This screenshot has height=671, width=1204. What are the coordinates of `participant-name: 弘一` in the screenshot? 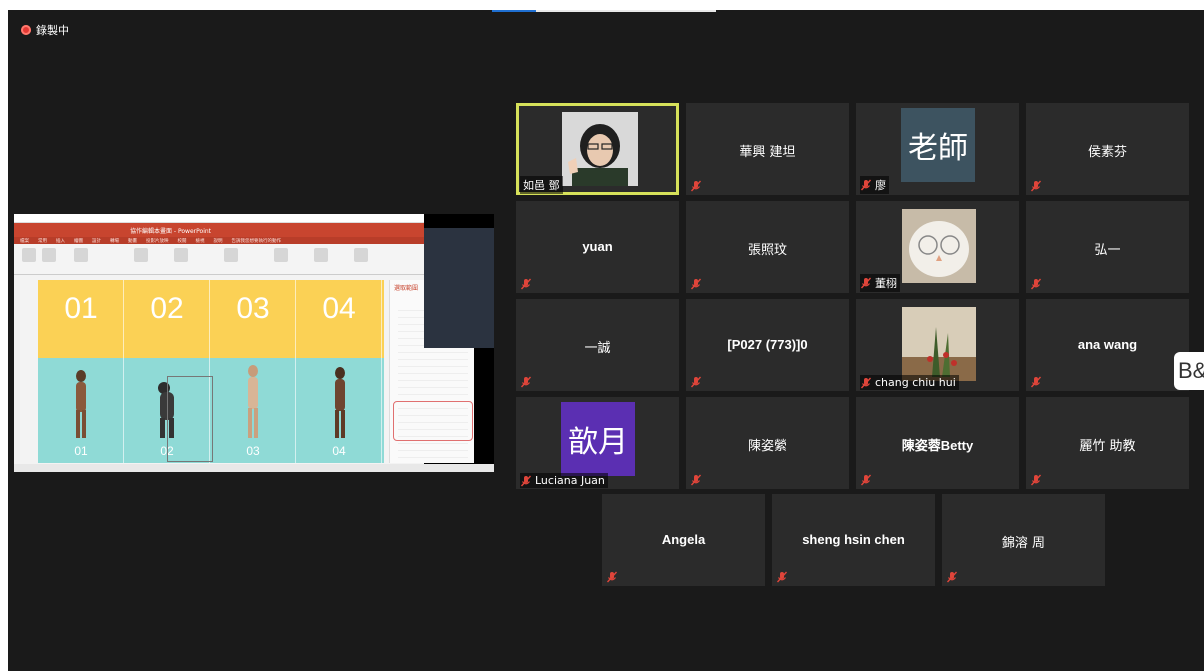 It's located at (1107, 250).